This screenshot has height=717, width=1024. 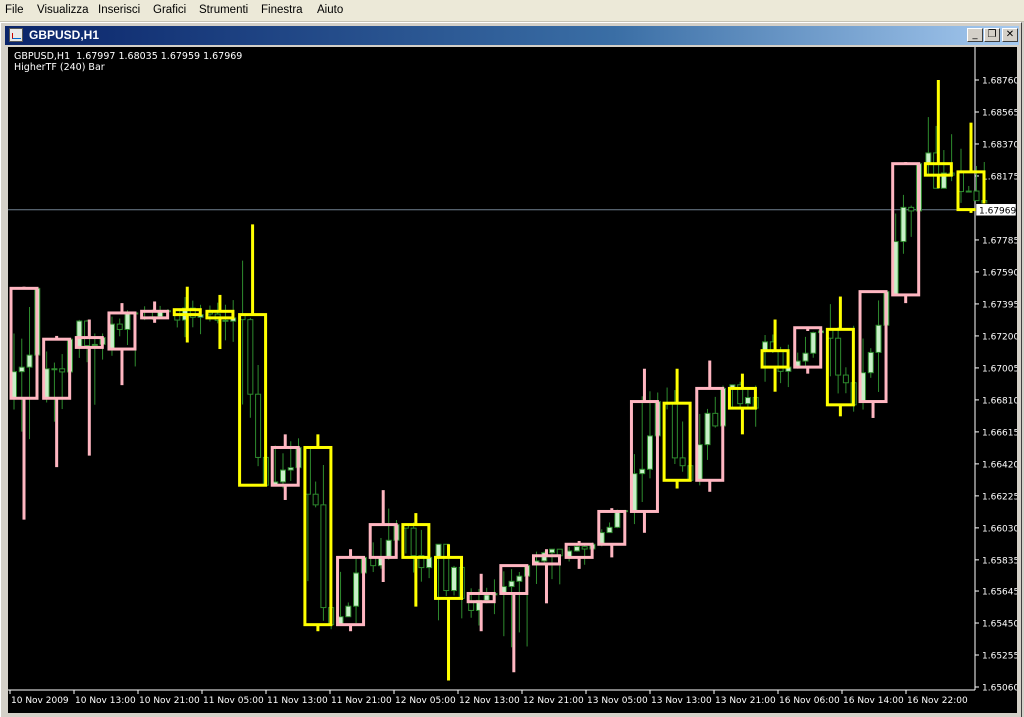 I want to click on time-tick-label: 12 Nov 05:00, so click(x=425, y=701).